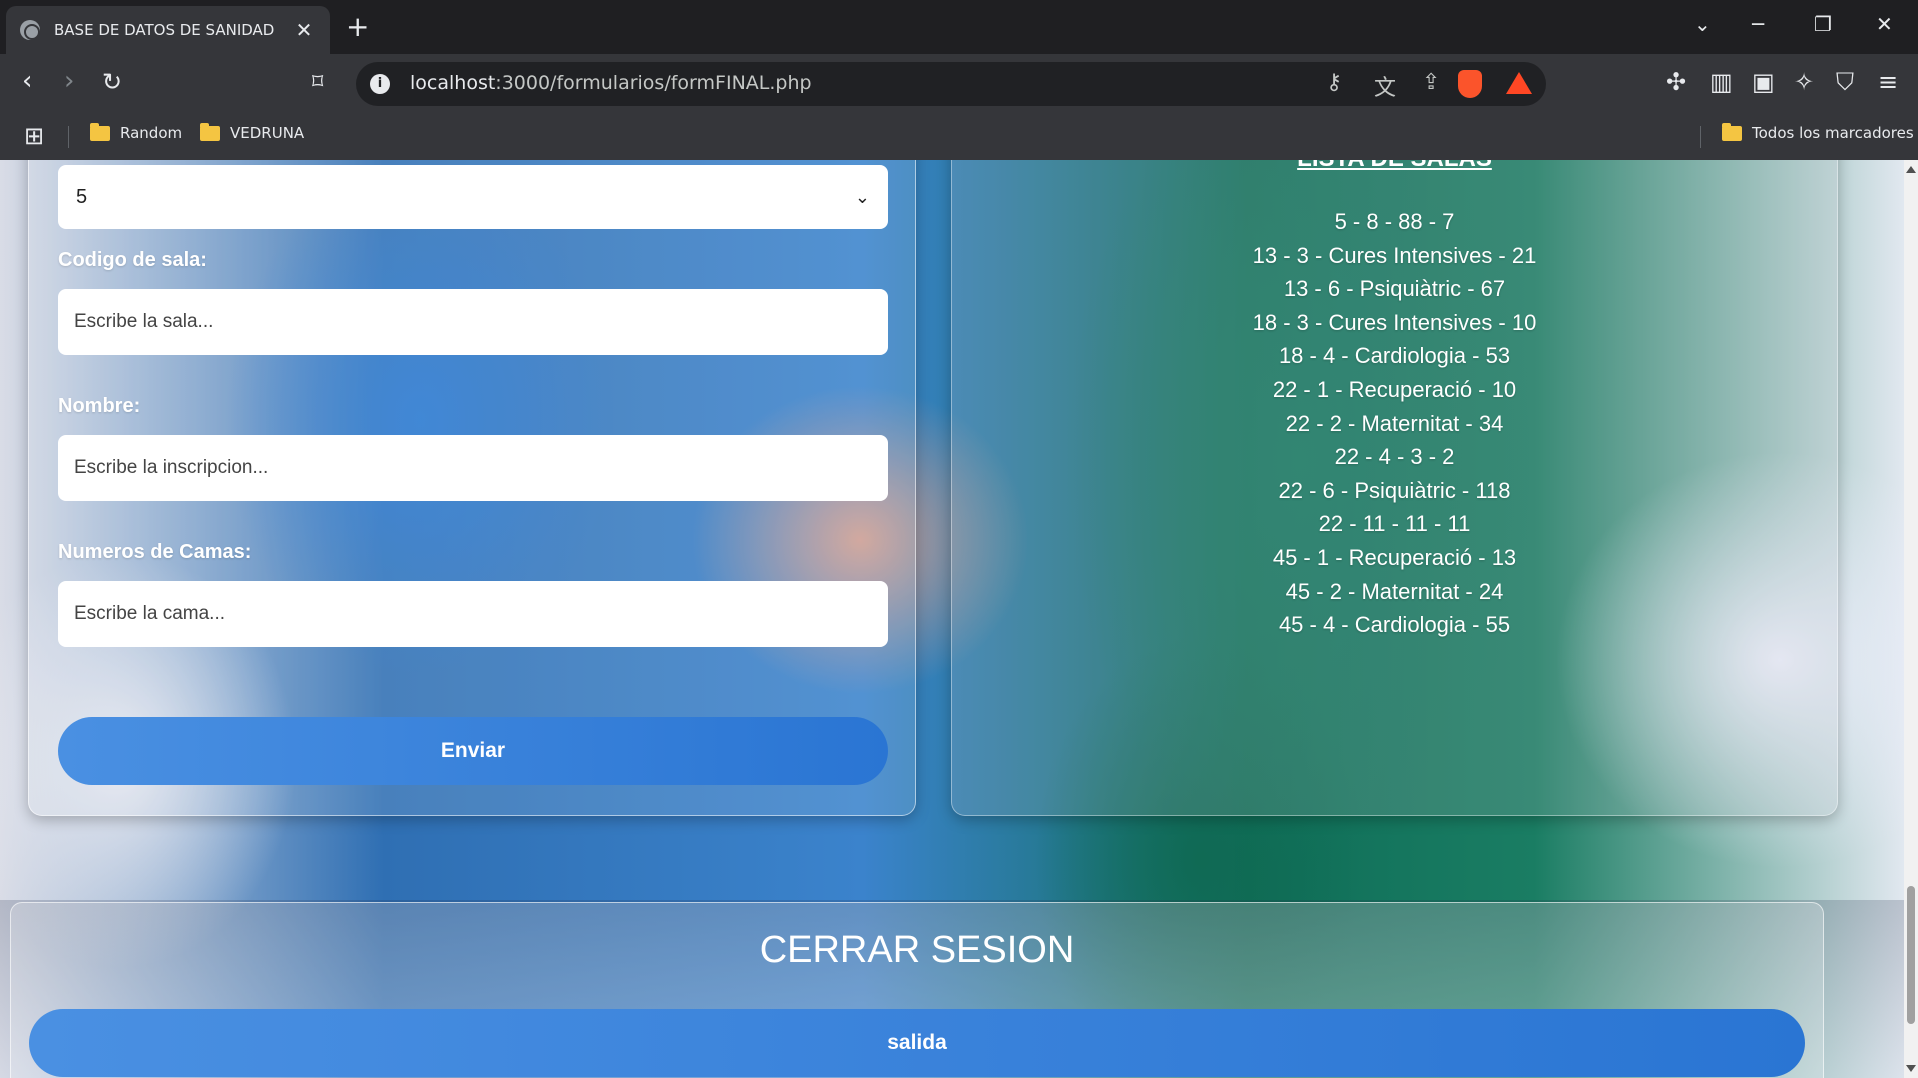  What do you see at coordinates (1519, 83) in the screenshot?
I see `brave-rewards-icon` at bounding box center [1519, 83].